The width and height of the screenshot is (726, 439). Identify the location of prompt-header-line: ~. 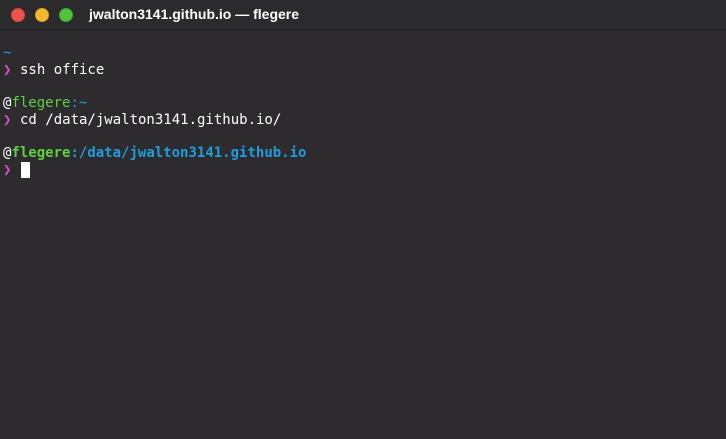
(363, 53).